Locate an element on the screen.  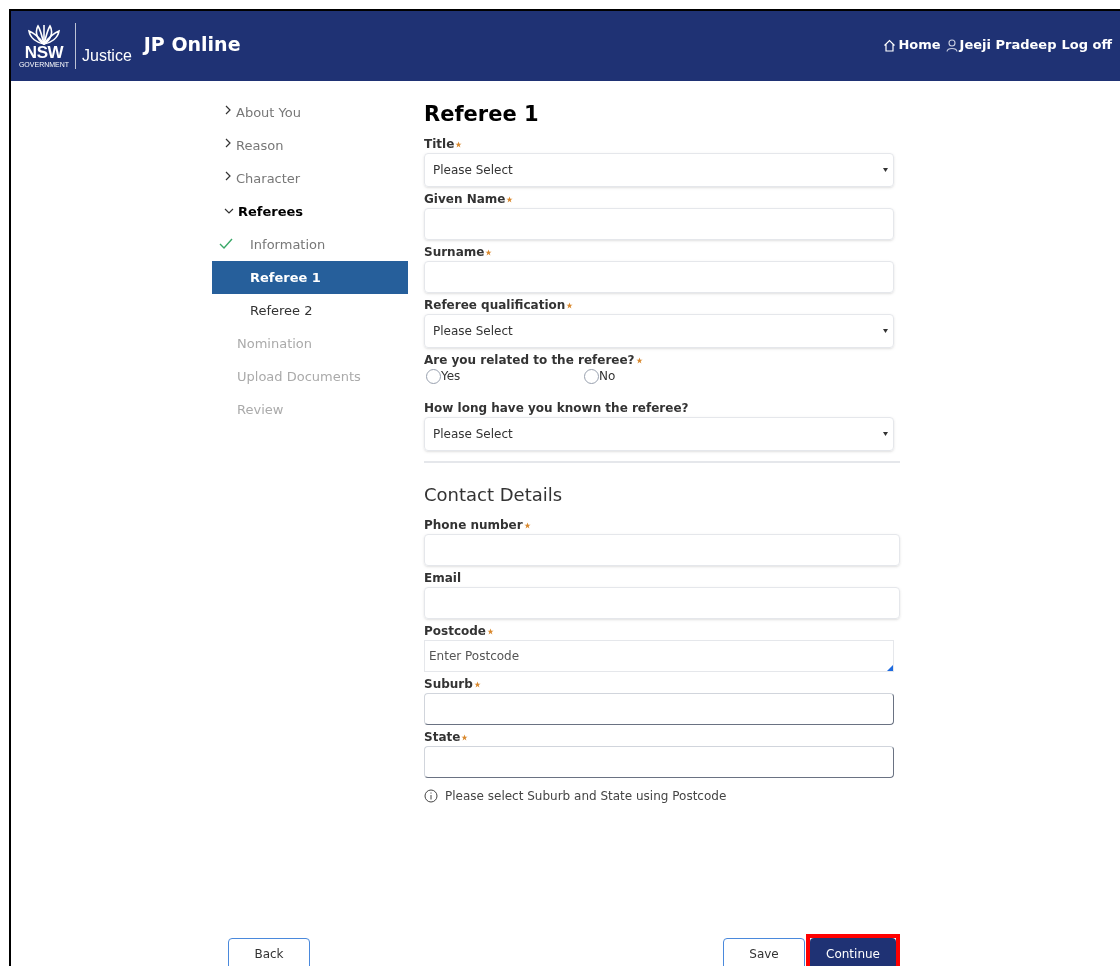
home-icon is located at coordinates (890, 45).